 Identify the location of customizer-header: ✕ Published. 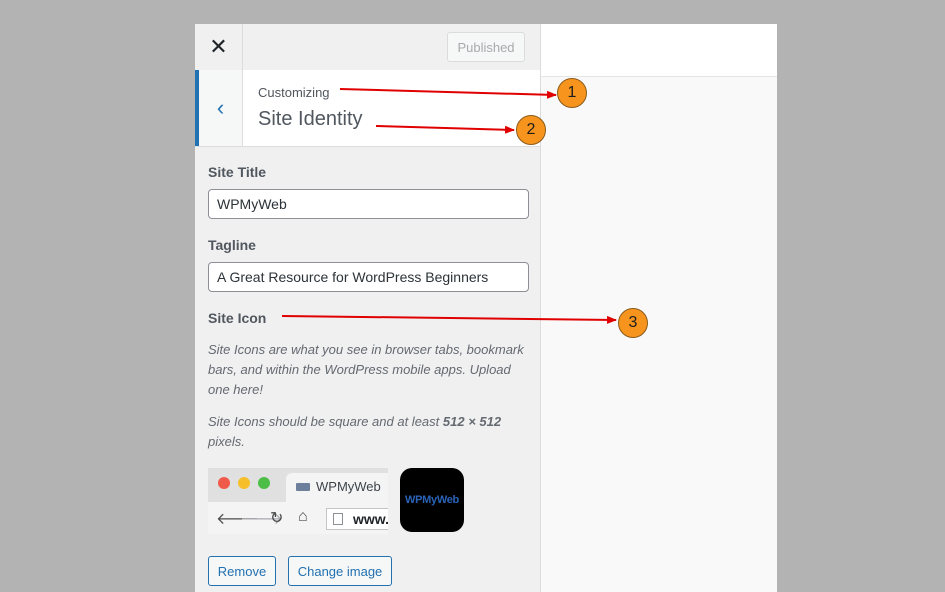
(367, 47).